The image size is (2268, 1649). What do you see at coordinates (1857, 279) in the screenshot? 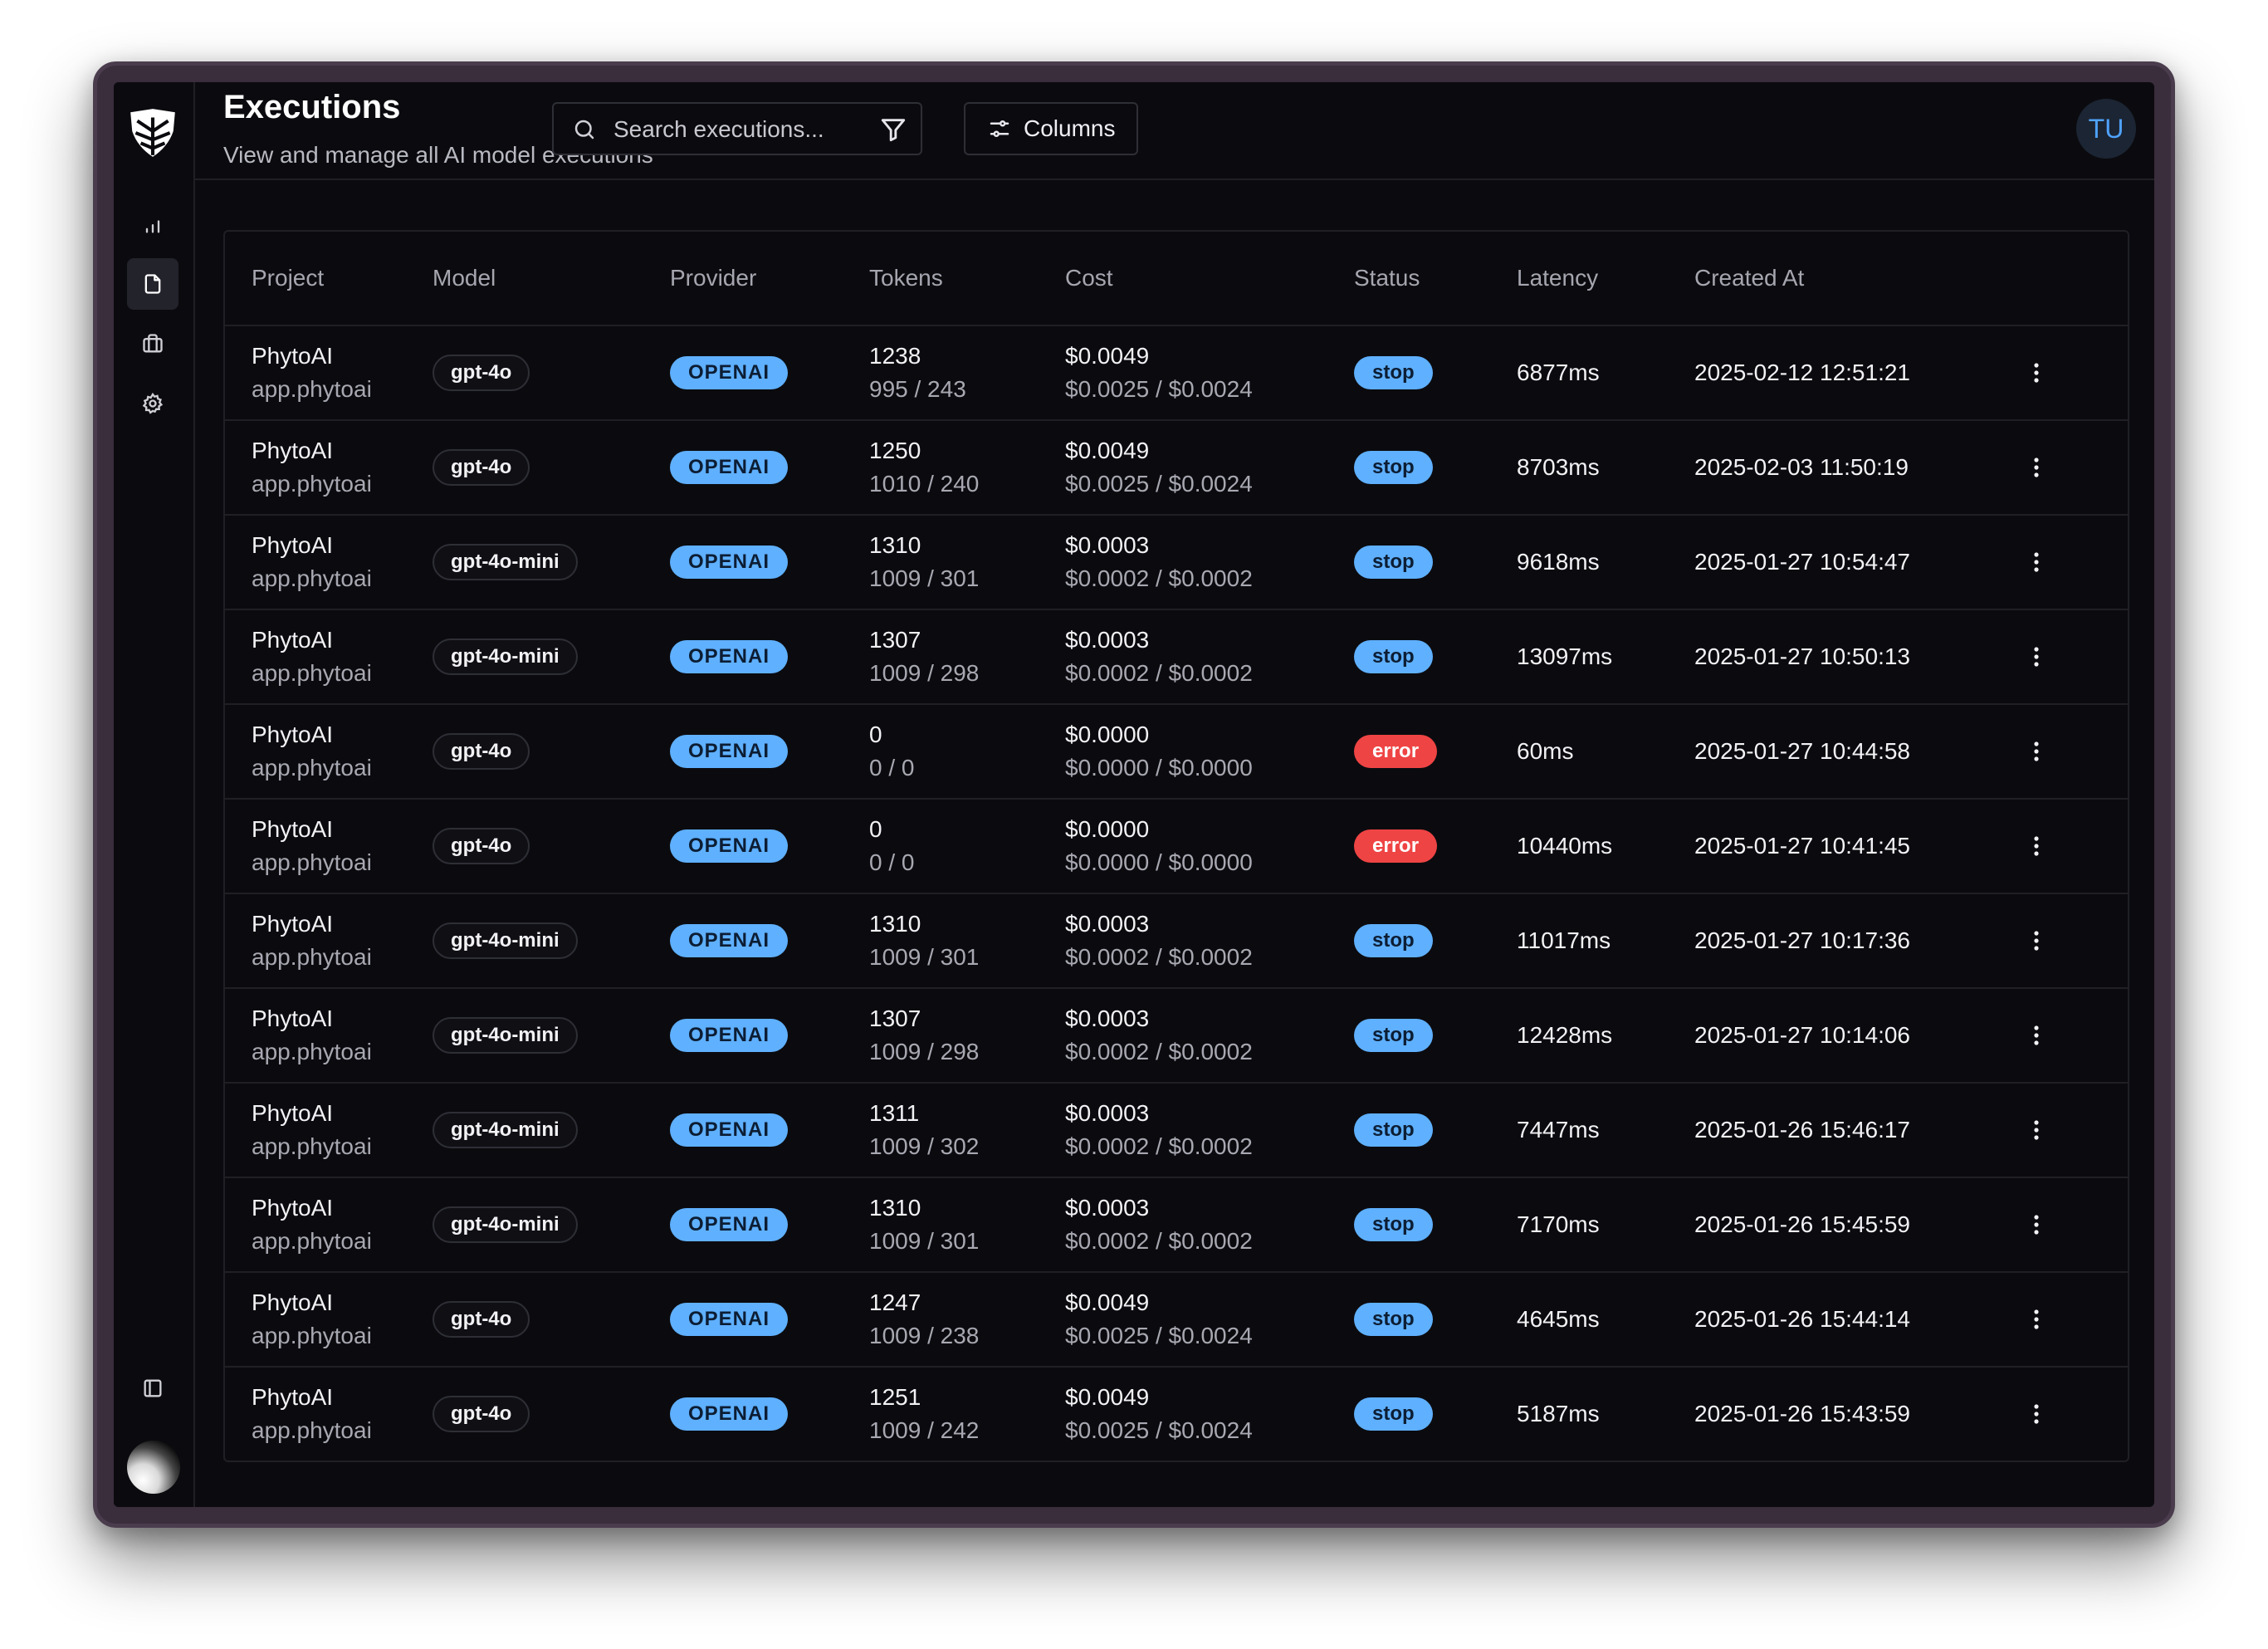
I see `column-header-created-at: Created At` at bounding box center [1857, 279].